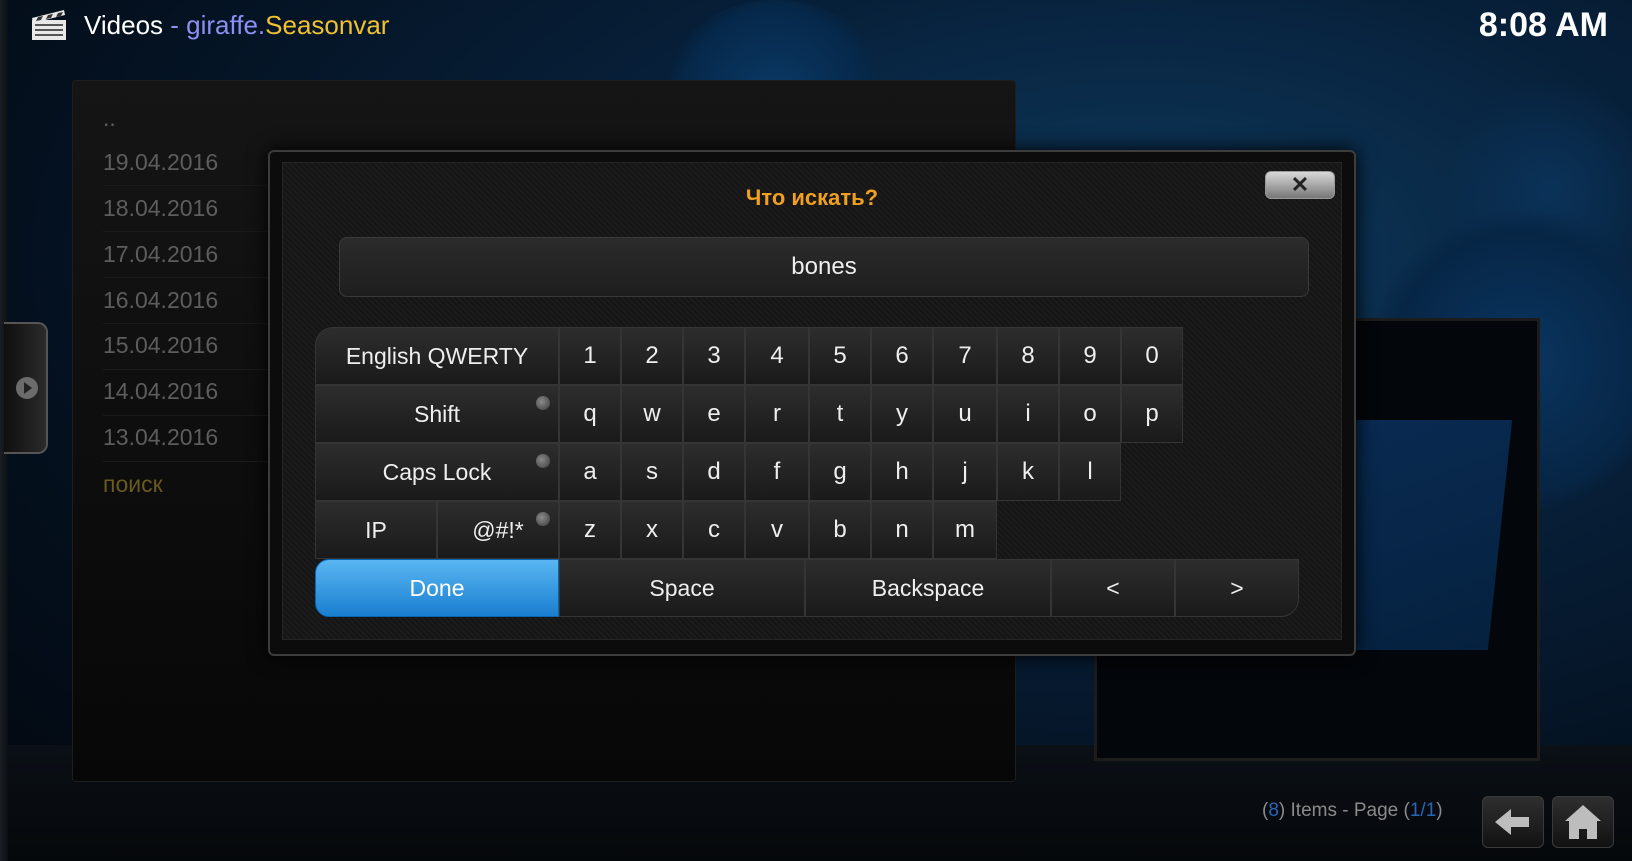 This screenshot has height=861, width=1632. What do you see at coordinates (840, 530) in the screenshot?
I see `key-b: b` at bounding box center [840, 530].